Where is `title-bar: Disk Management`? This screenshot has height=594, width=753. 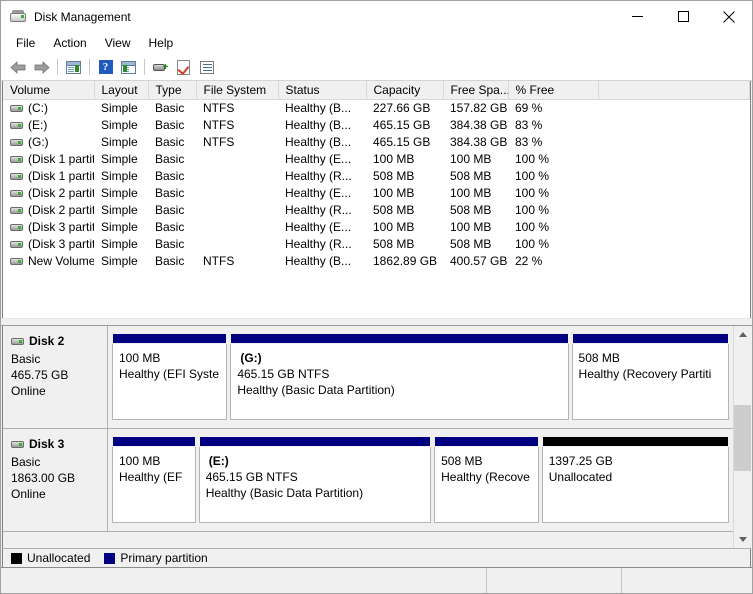
title-bar: Disk Management is located at coordinates (376, 16).